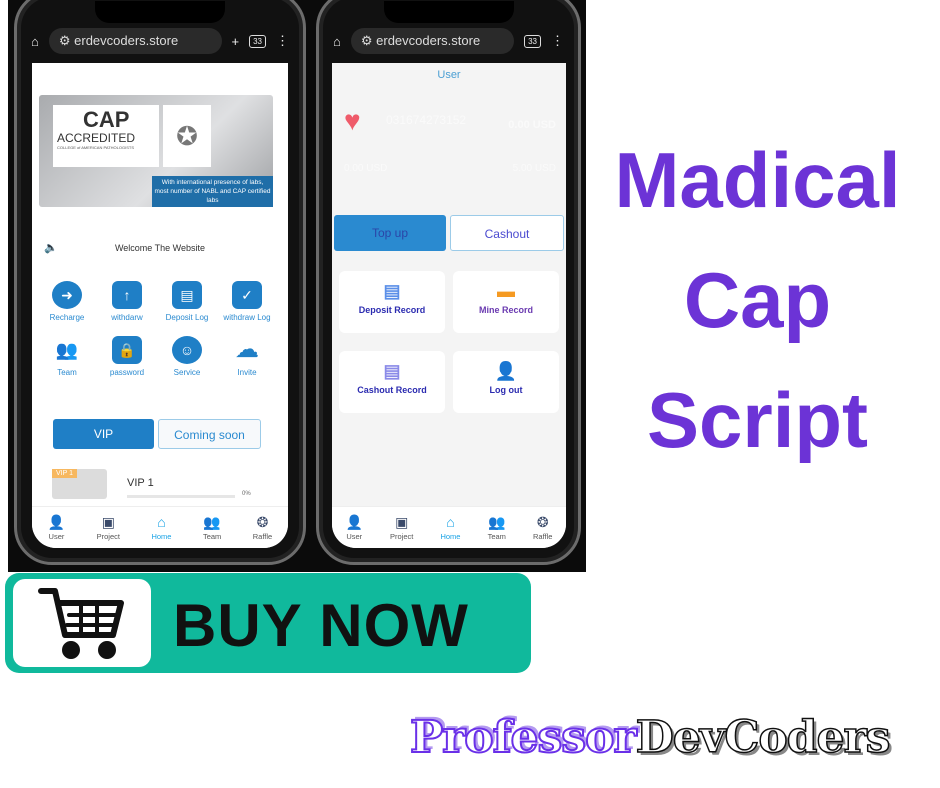  Describe the element at coordinates (209, 434) in the screenshot. I see `tab-coming-soon: Coming soon` at that location.